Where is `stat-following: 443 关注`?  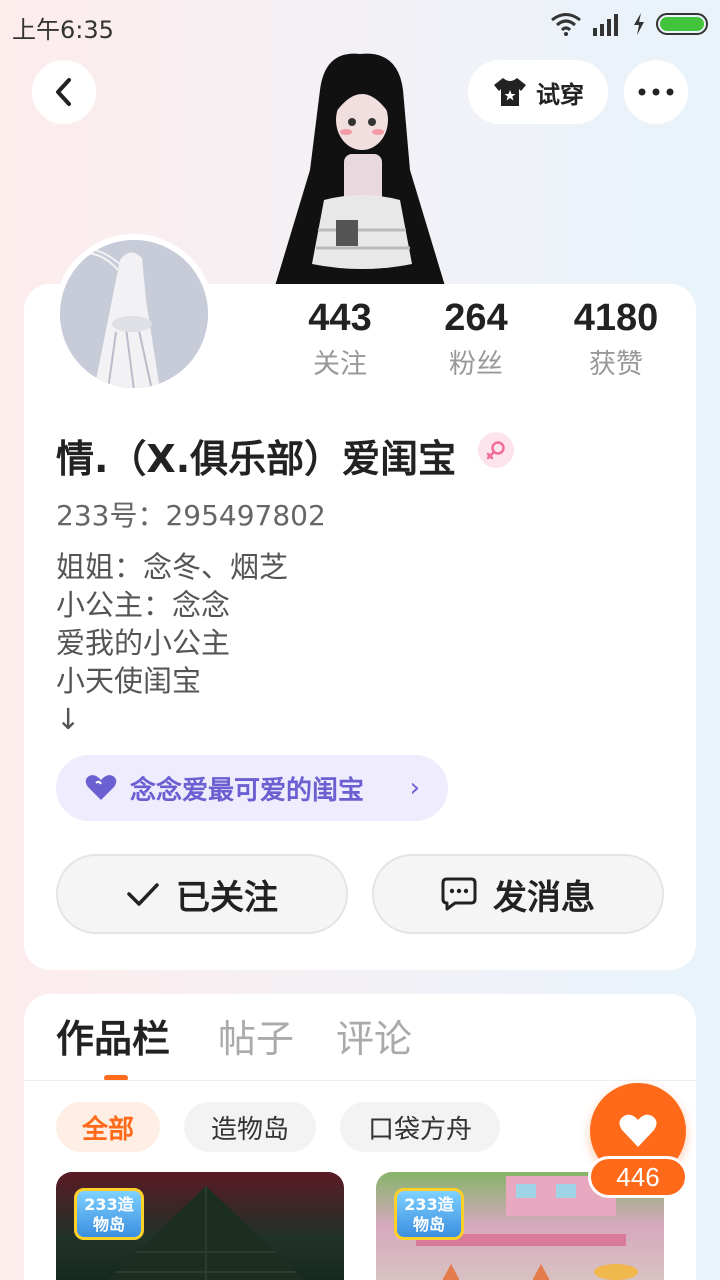 stat-following: 443 关注 is located at coordinates (340, 339).